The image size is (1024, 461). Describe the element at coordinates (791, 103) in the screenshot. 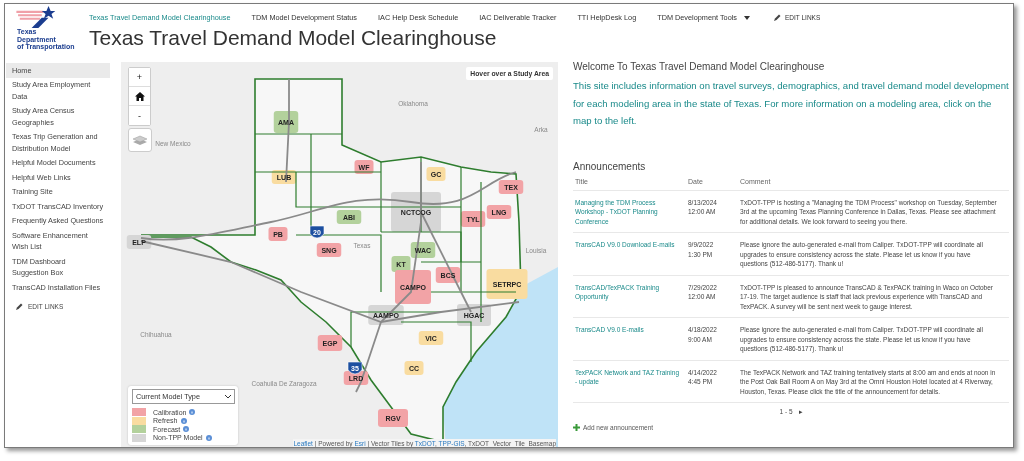

I see `welcome-text: This site includes information on travel surveys, demographics, and travel demand model development for each modeling area in the state of Texas. For more information on a modeling area, click on the map to the left.` at that location.